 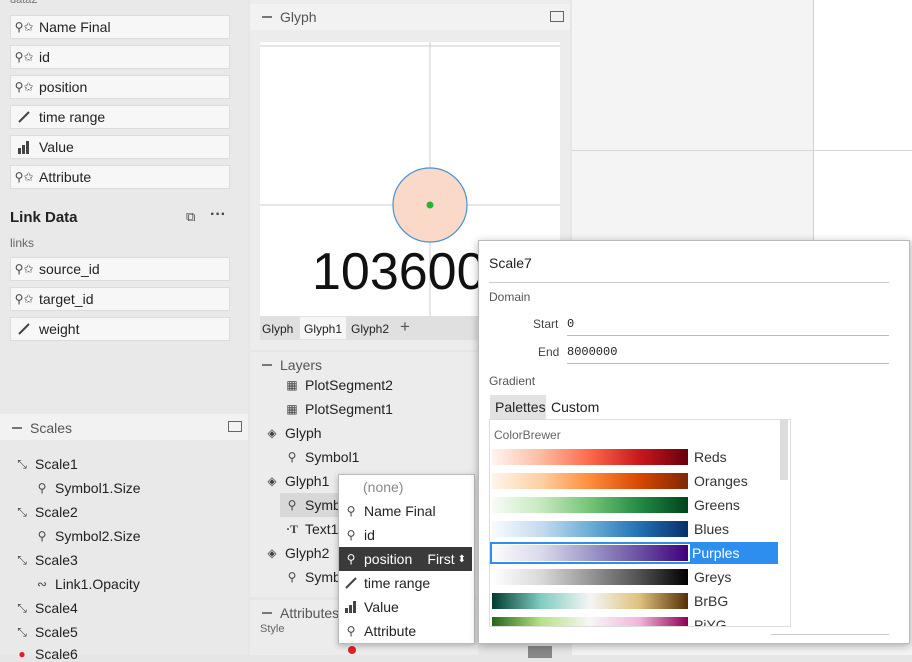 What do you see at coordinates (120, 57) in the screenshot?
I see `field-id: ⚲✩ id` at bounding box center [120, 57].